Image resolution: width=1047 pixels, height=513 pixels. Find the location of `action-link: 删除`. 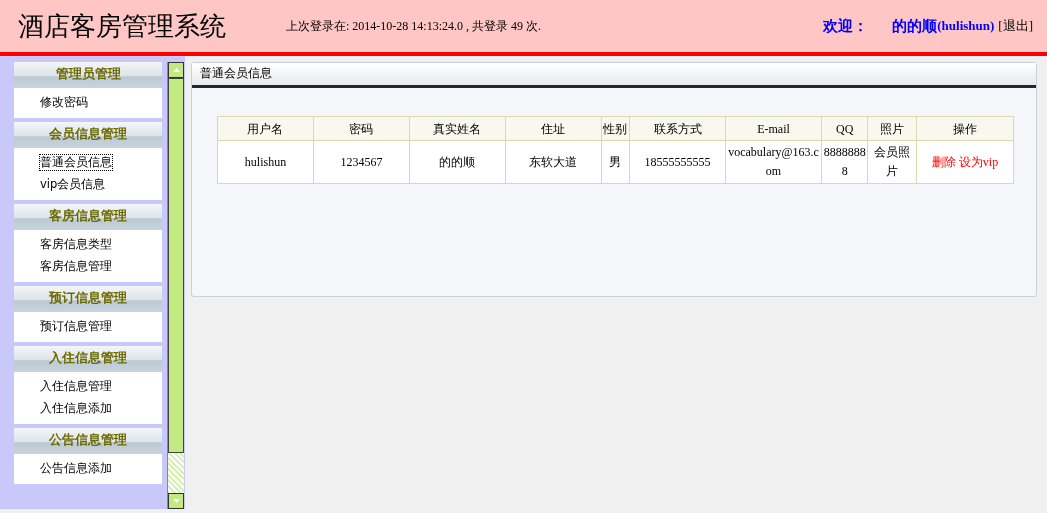

action-link: 删除 is located at coordinates (943, 161).